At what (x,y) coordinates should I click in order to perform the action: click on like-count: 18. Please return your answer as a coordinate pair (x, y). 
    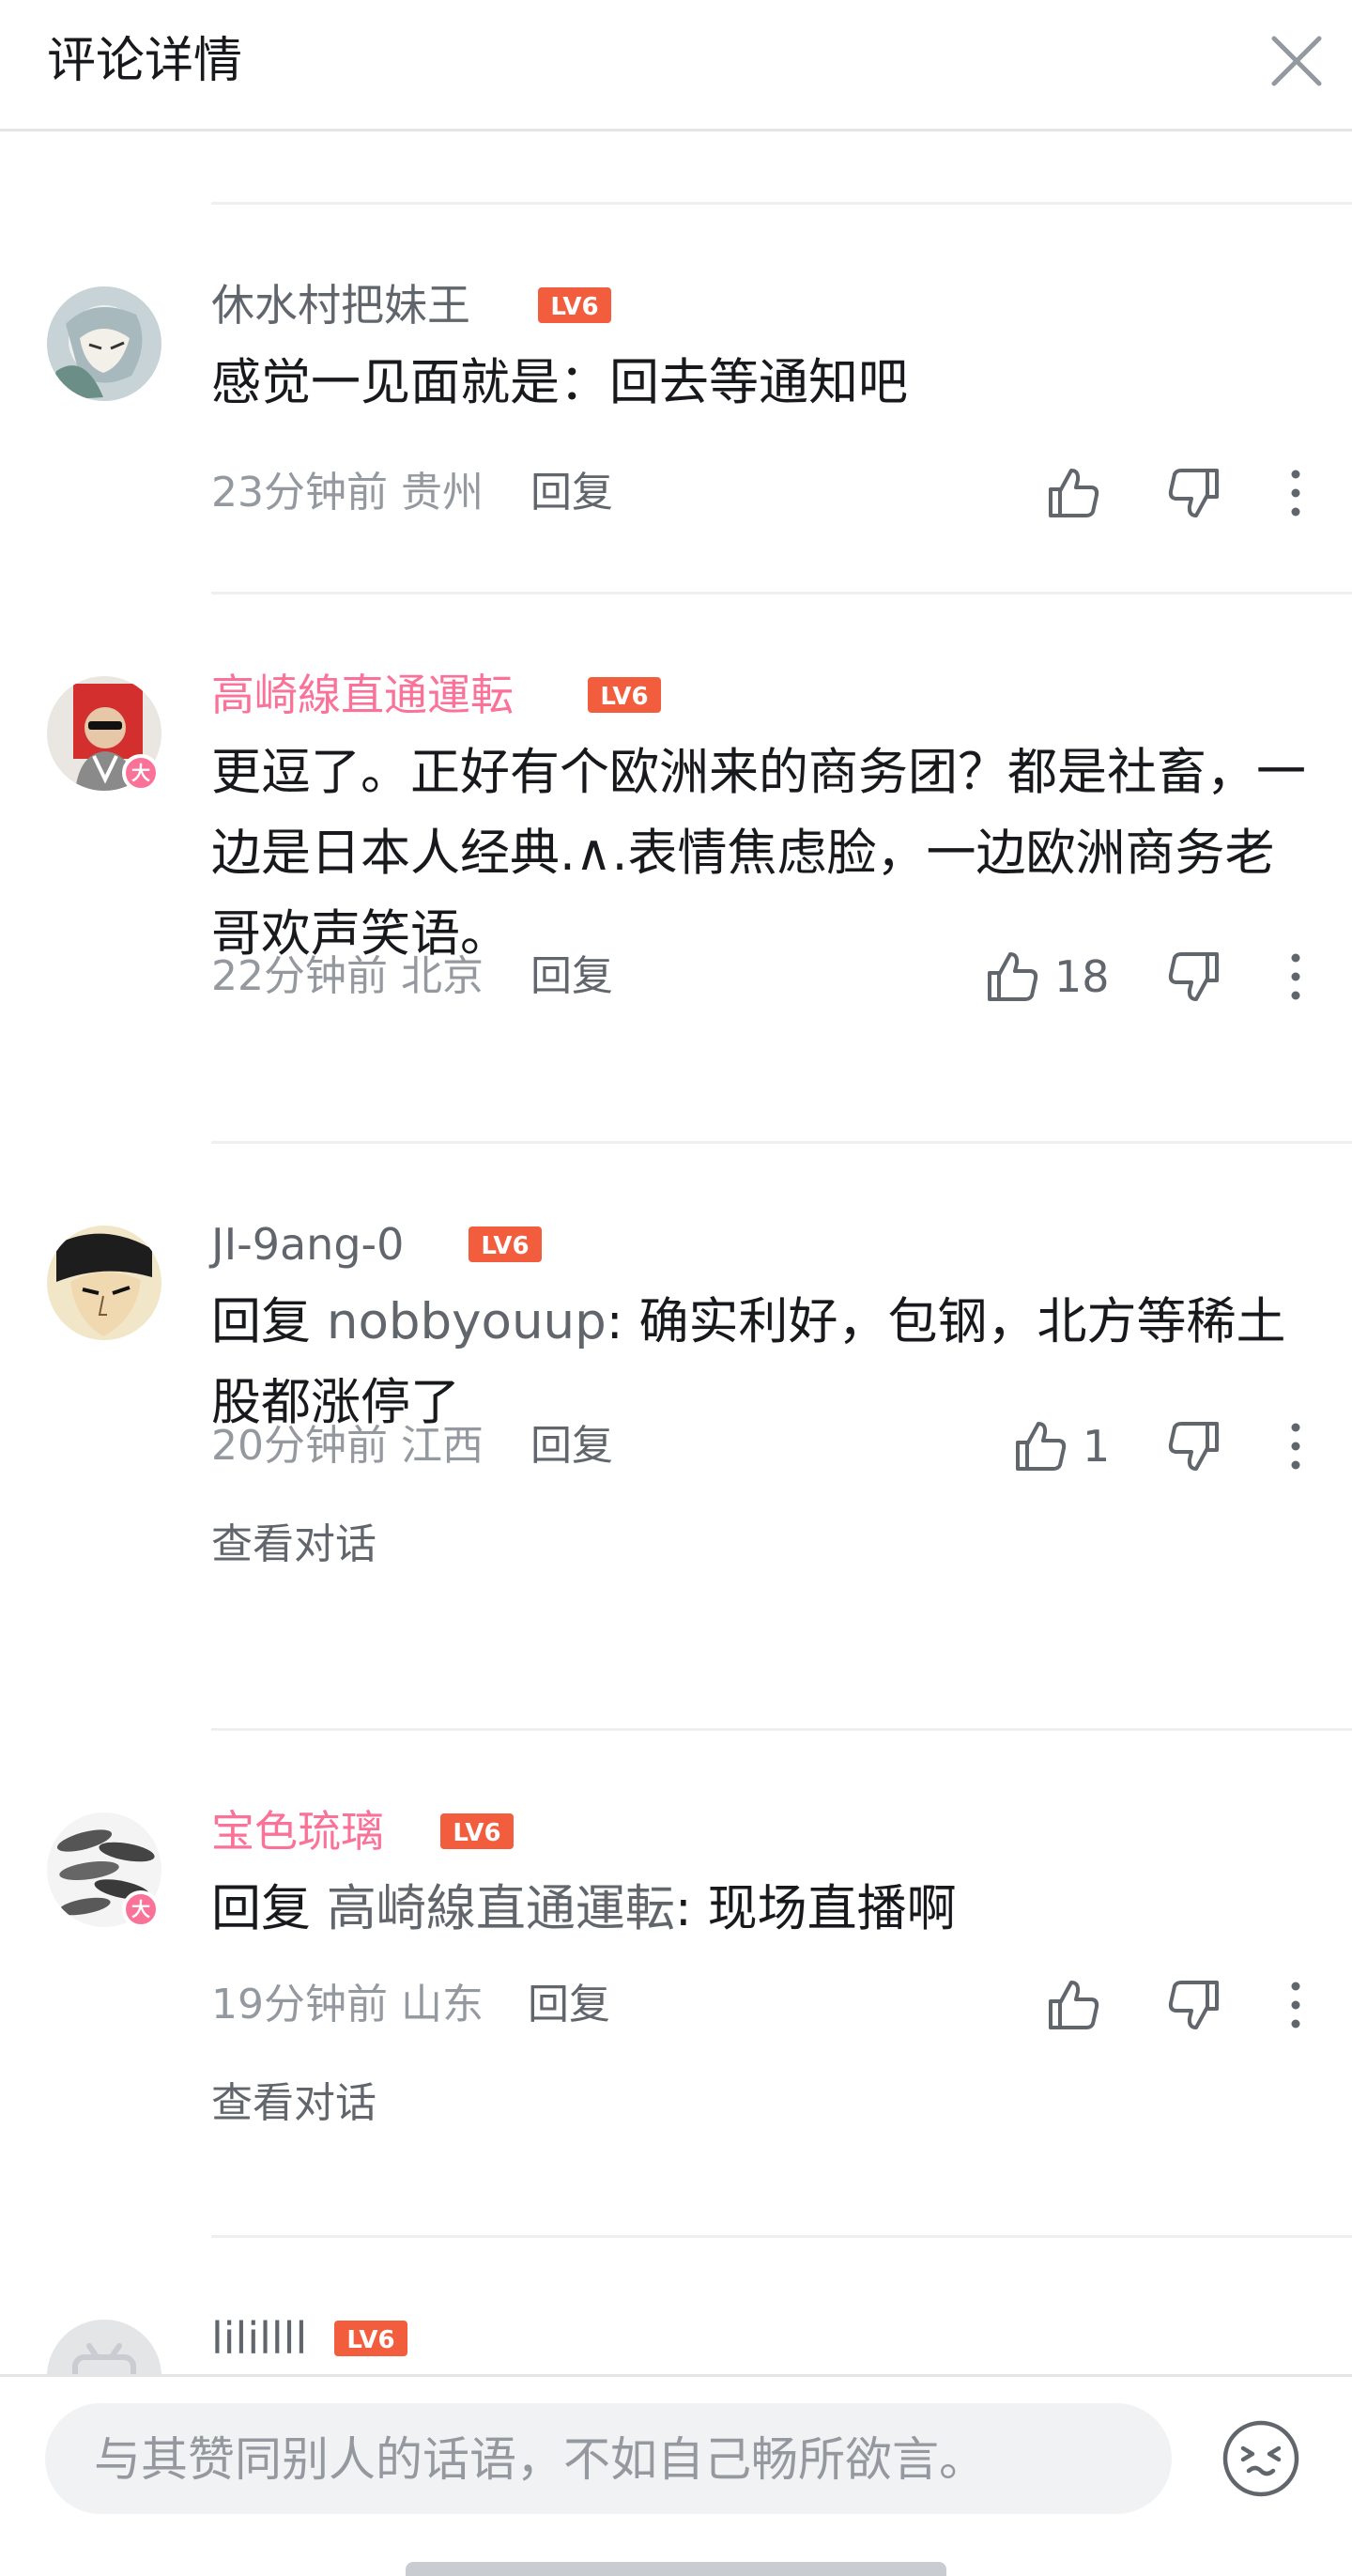
    Looking at the image, I should click on (1082, 976).